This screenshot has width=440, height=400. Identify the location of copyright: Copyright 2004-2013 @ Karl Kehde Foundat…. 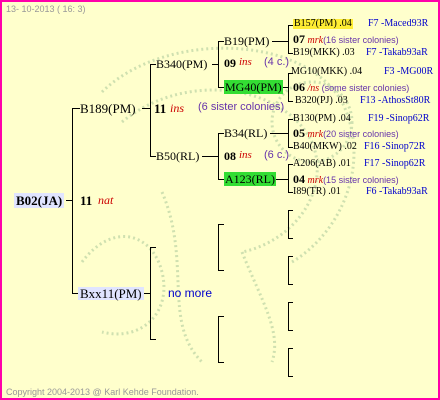
(102, 392).